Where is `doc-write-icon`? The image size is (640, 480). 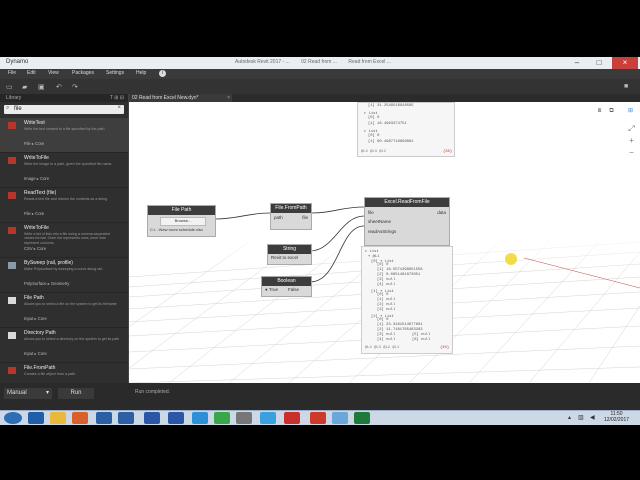
doc-write-icon is located at coordinates (12, 125).